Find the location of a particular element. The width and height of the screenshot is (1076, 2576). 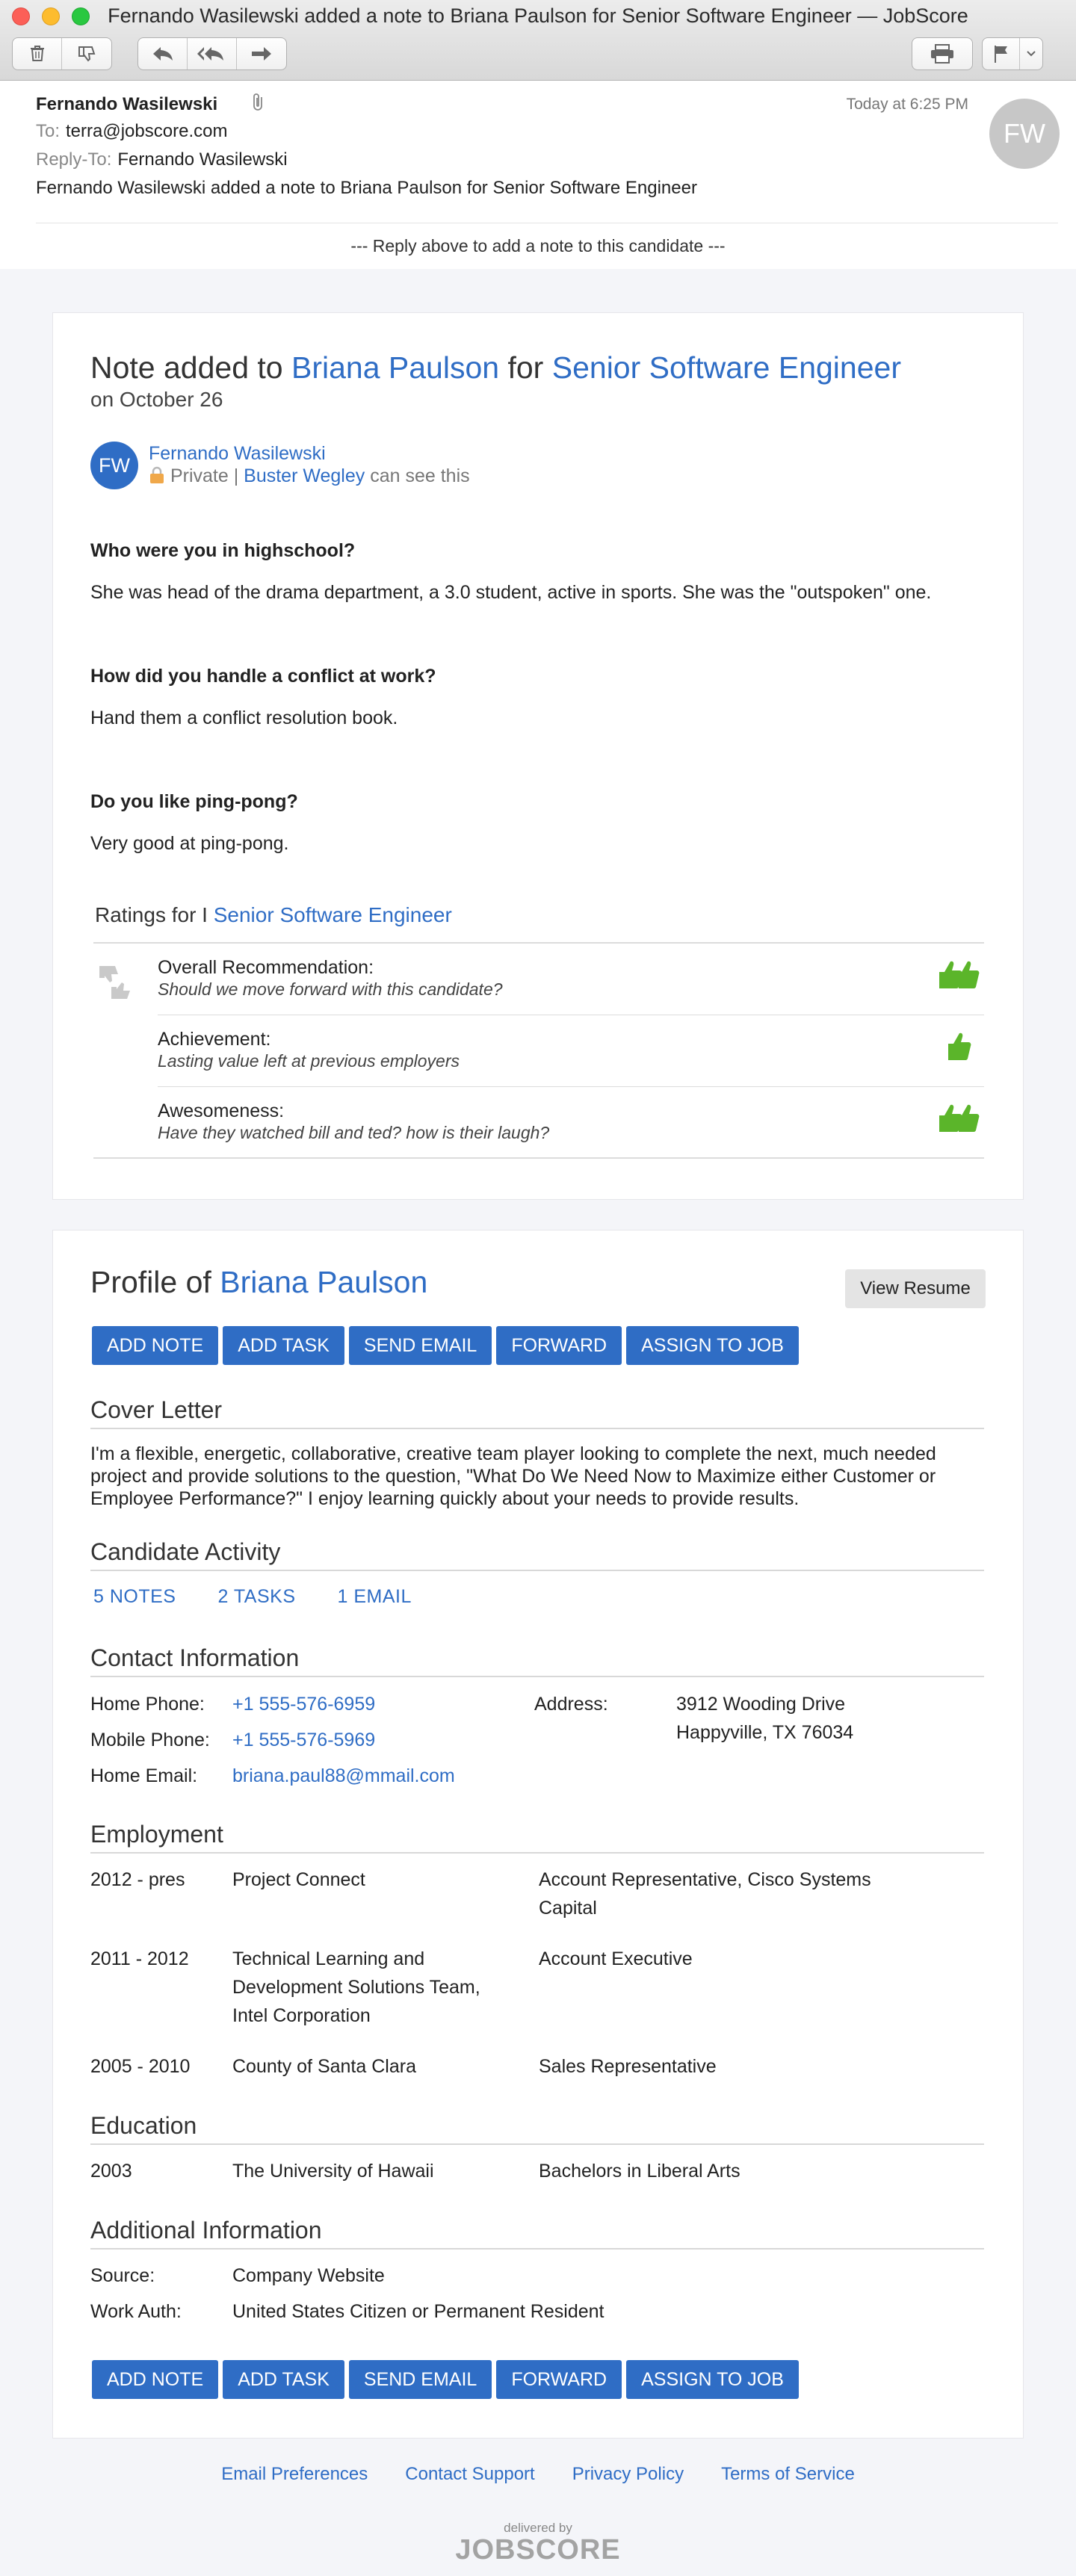

note-privacy: Private | Buster Wegley can see this is located at coordinates (309, 476).